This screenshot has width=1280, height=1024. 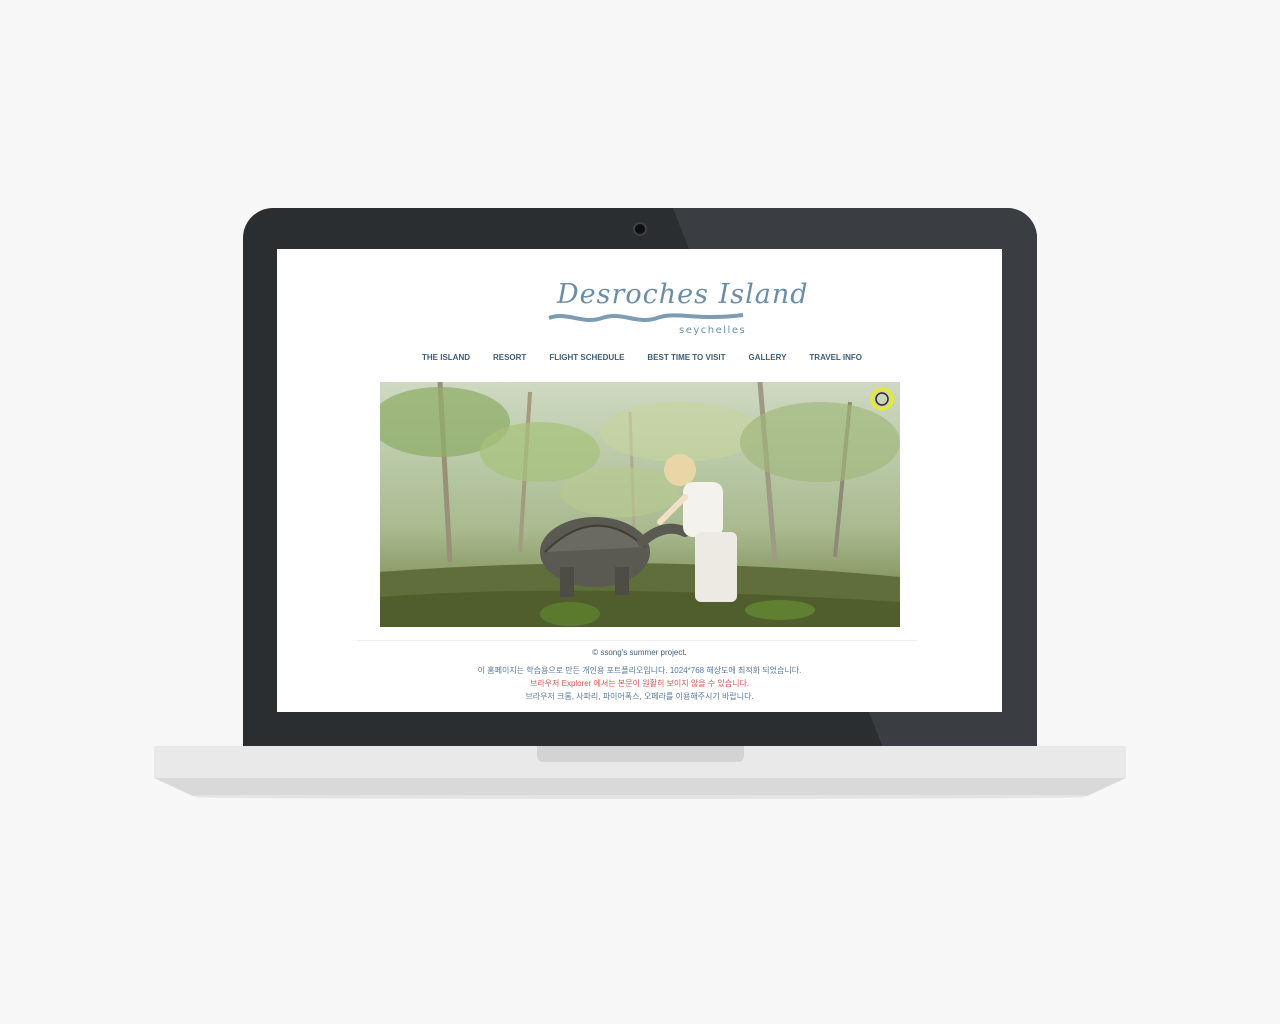 I want to click on laptop-shadow, so click(x=640, y=797).